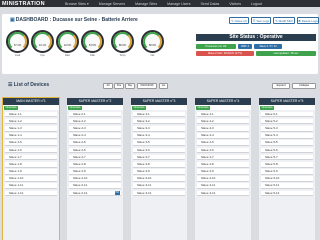  What do you see at coordinates (284, 20) in the screenshot?
I see `modif-sdv-button: ✎ Modif SDV` at bounding box center [284, 20].